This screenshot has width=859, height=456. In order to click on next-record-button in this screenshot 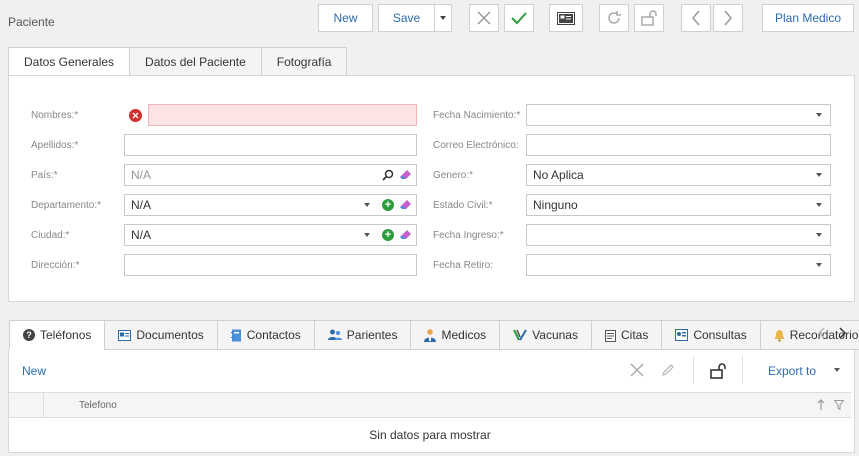, I will do `click(728, 18)`.